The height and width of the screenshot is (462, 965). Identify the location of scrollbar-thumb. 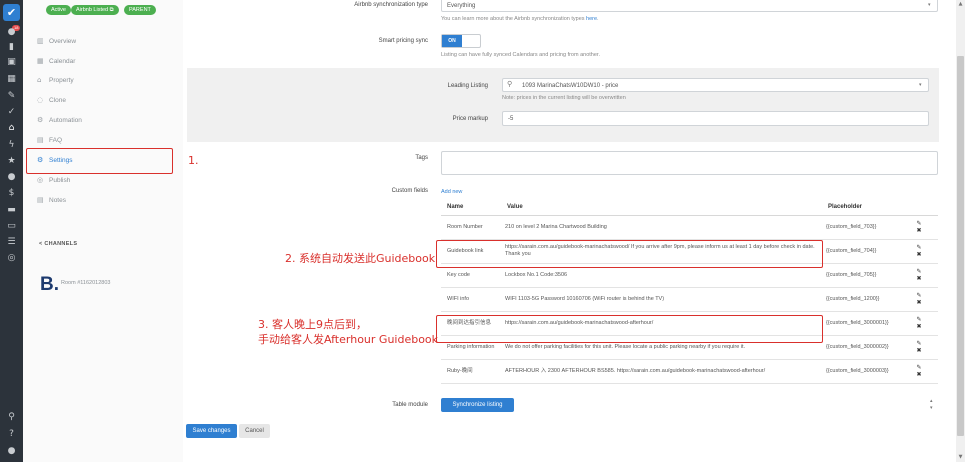
(960, 246).